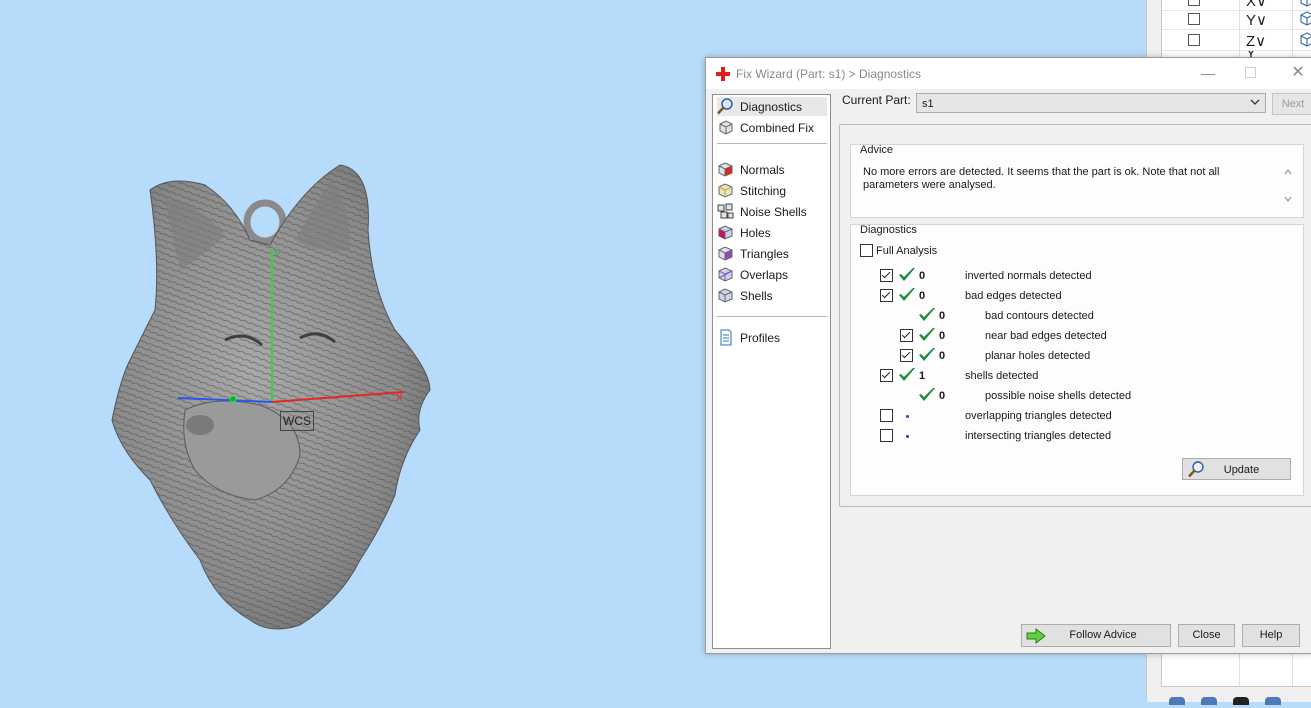 The image size is (1311, 708). I want to click on diagnostic-label: possible noise shells detected, so click(1058, 396).